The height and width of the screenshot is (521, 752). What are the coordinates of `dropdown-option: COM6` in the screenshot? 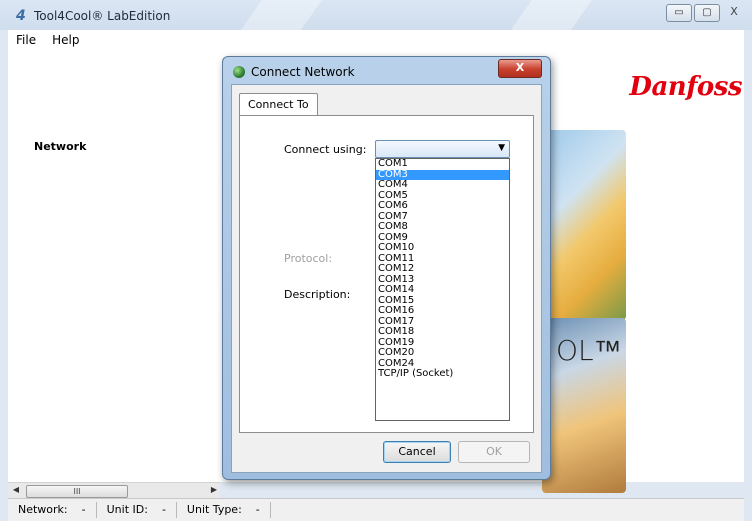 It's located at (442, 206).